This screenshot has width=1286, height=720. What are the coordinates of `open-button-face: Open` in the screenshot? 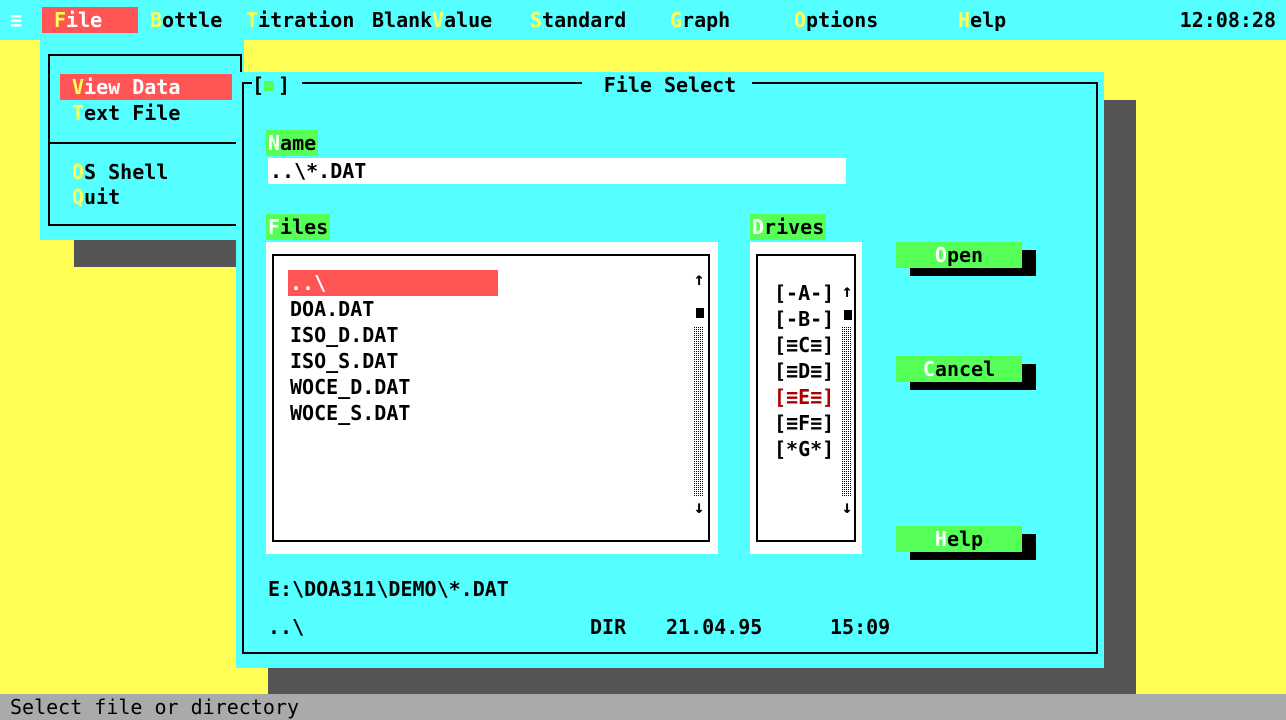 It's located at (959, 255).